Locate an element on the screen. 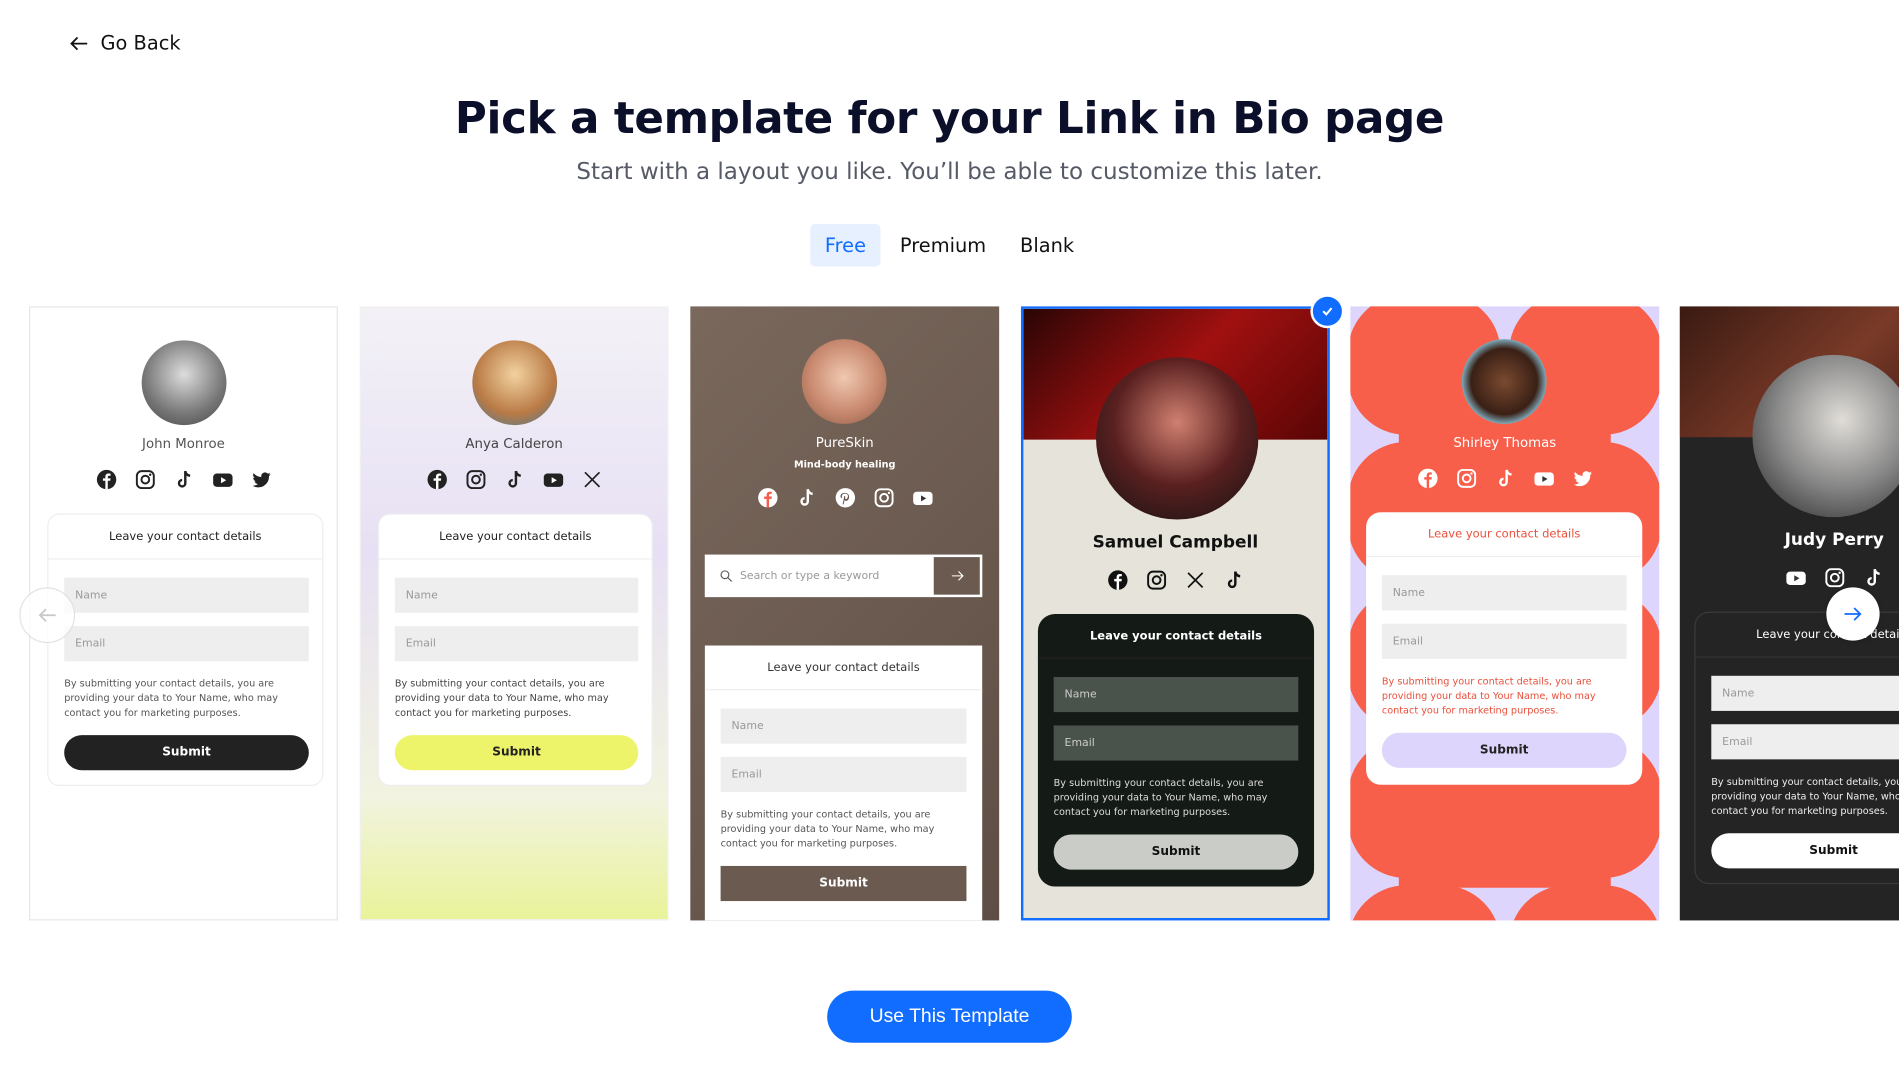  arrow-right-icon is located at coordinates (957, 576).